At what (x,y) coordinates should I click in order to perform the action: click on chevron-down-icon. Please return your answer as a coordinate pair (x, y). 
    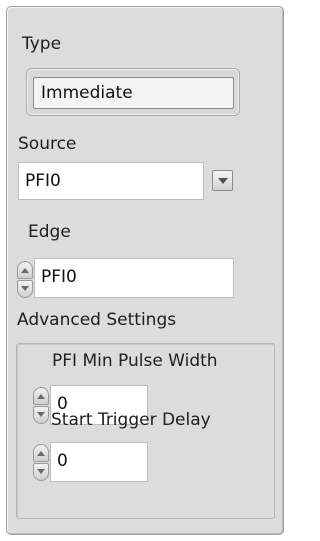
    Looking at the image, I should click on (223, 181).